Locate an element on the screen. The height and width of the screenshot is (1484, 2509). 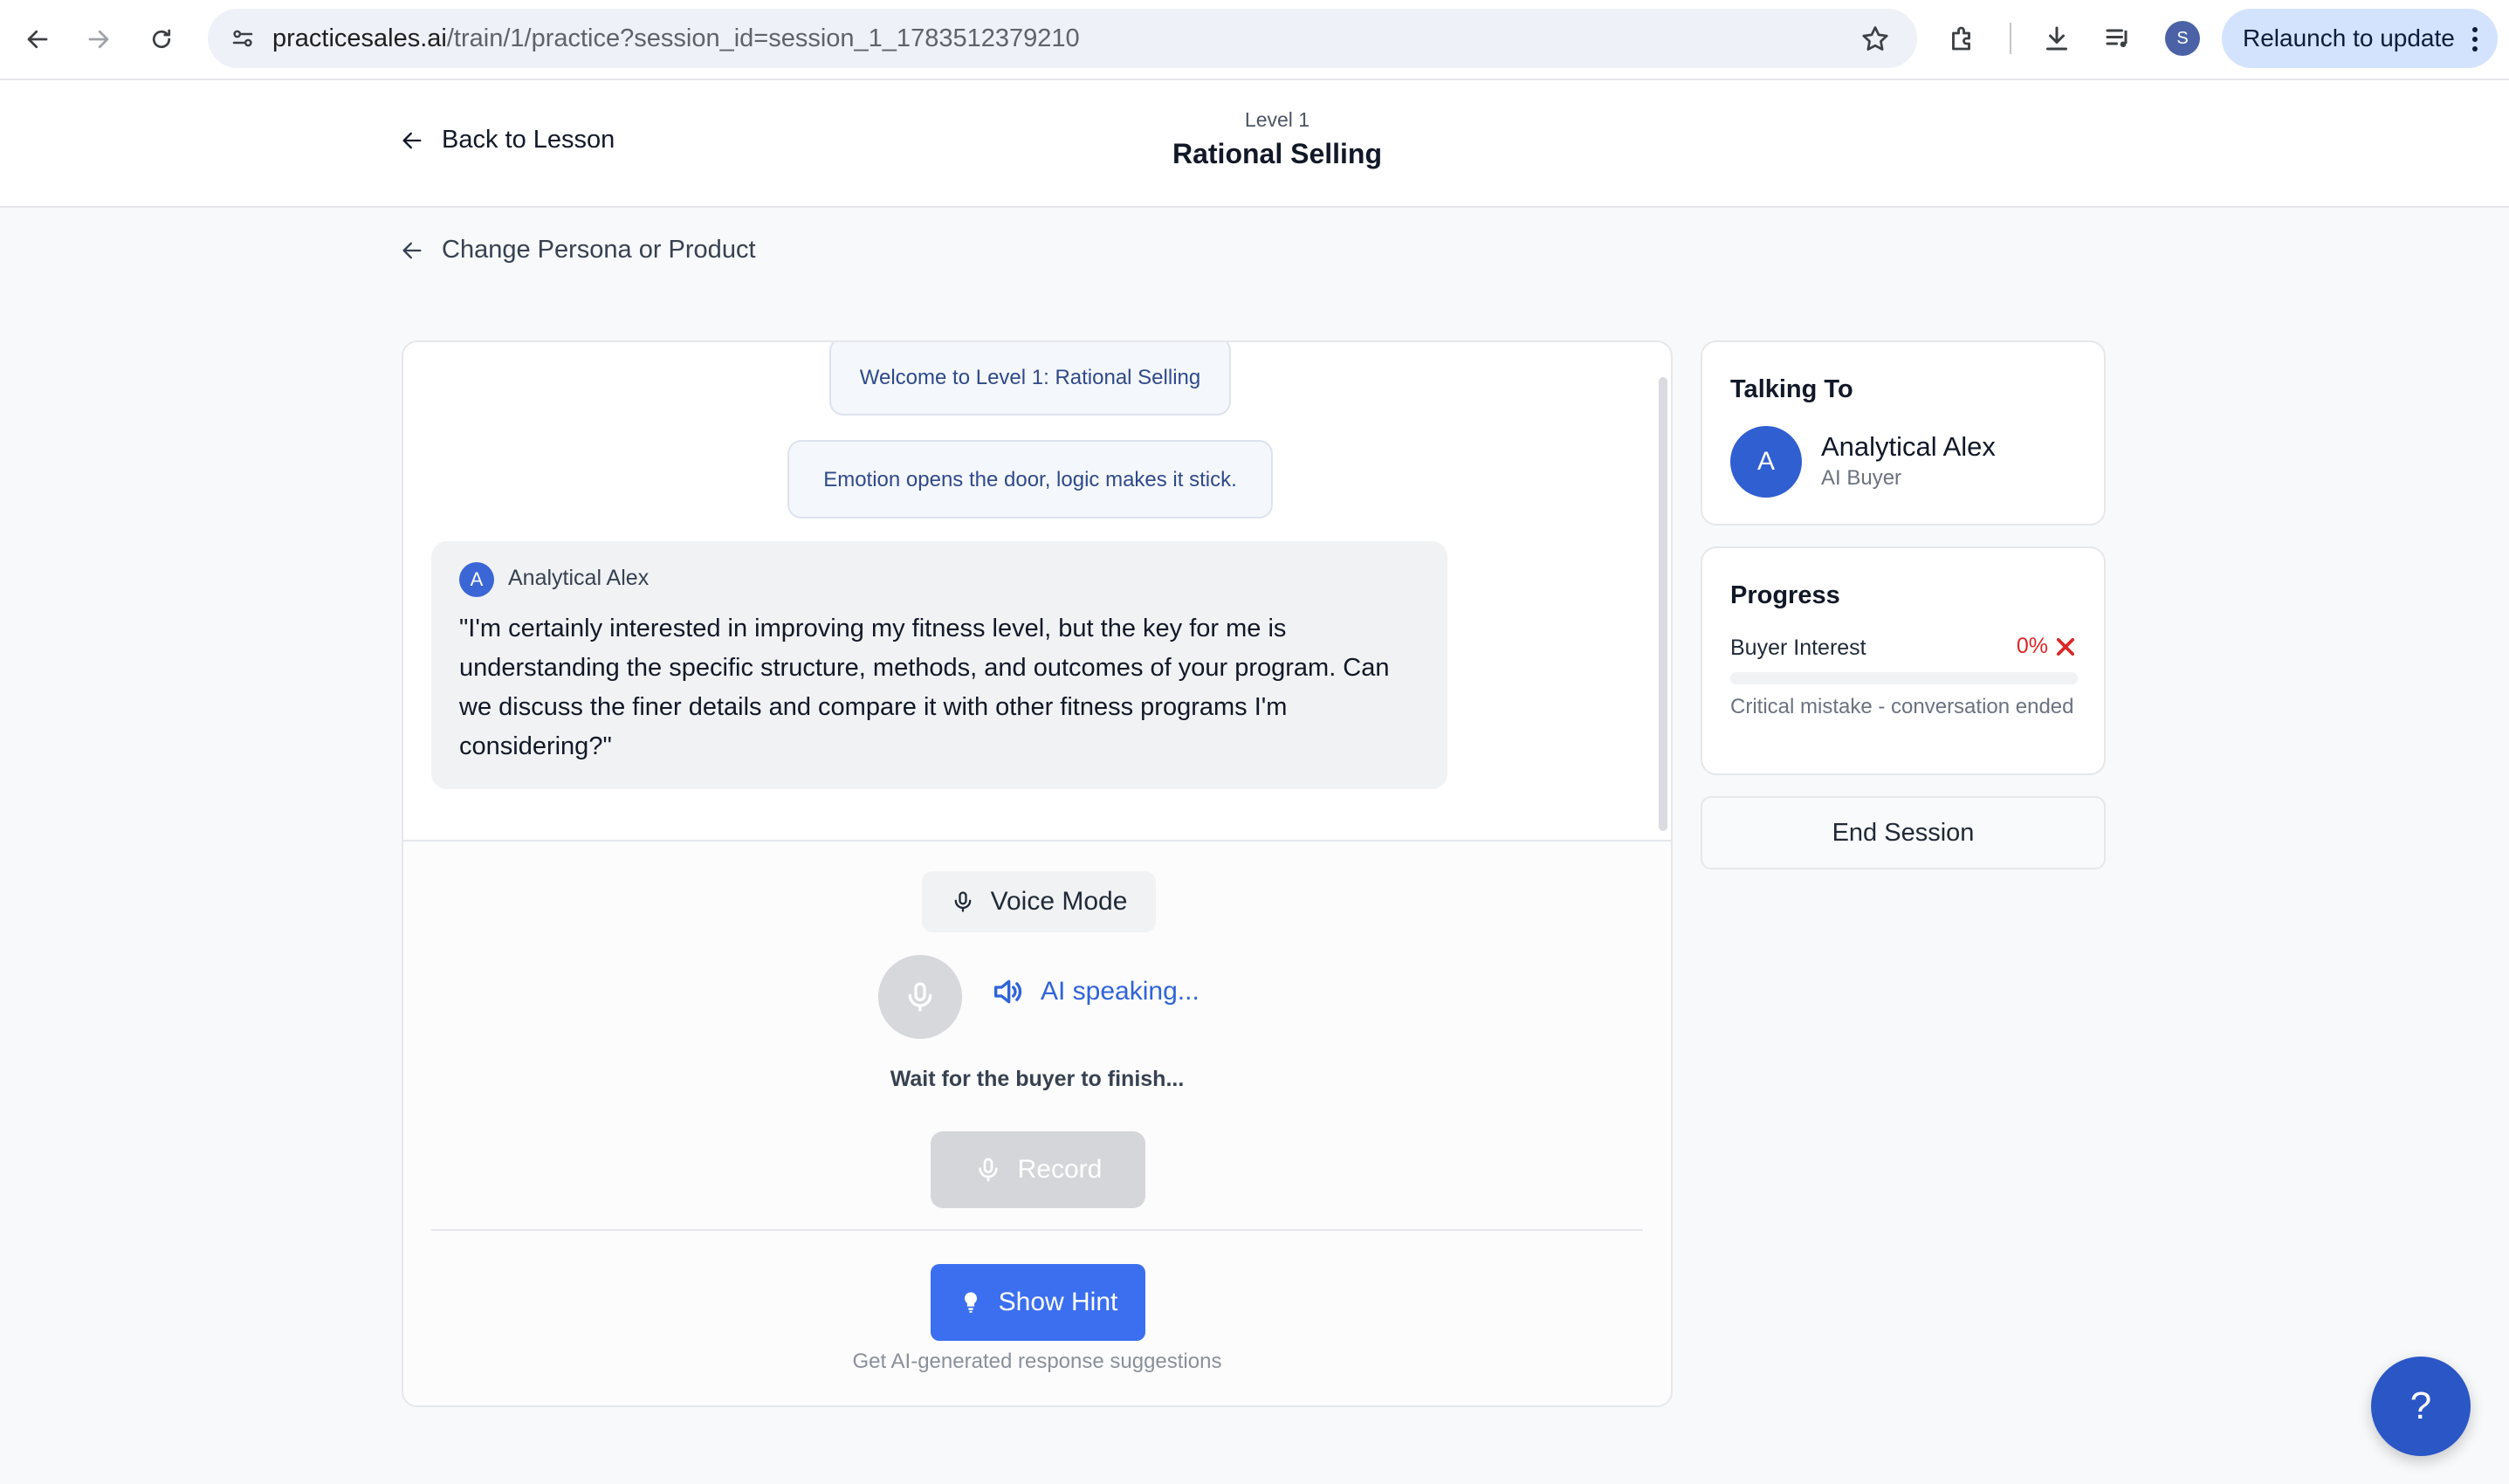
end-session-button: End Session is located at coordinates (1903, 833).